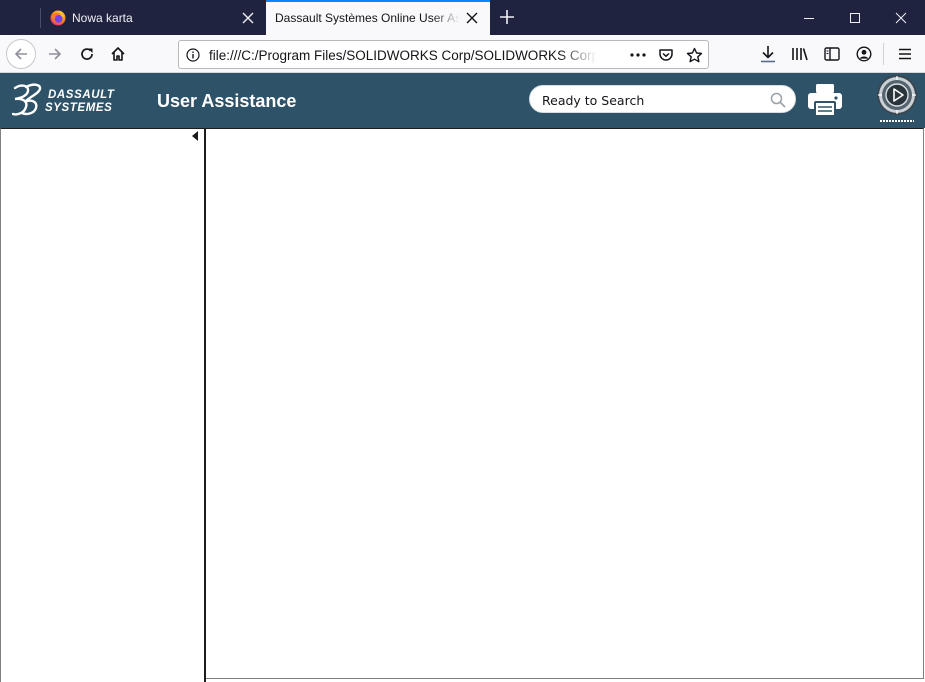 This screenshot has width=925, height=682. I want to click on sidebar-icon, so click(832, 54).